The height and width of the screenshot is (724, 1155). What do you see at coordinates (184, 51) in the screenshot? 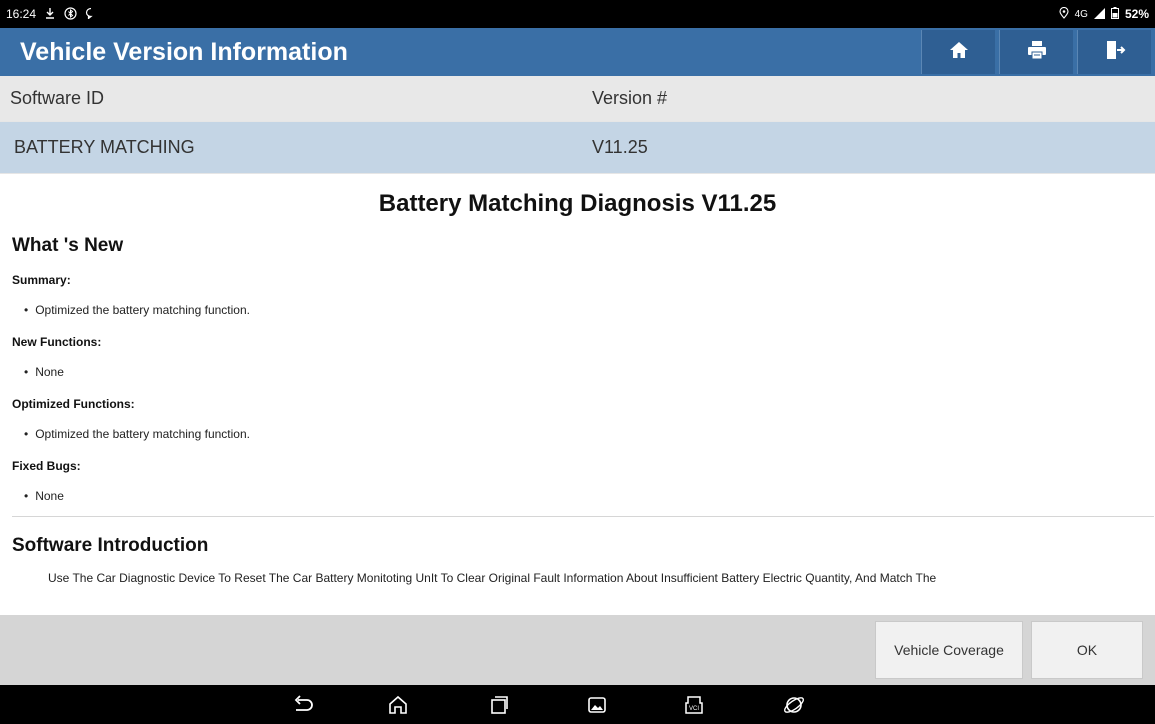
I see `page-title: Vehicle Version Information` at bounding box center [184, 51].